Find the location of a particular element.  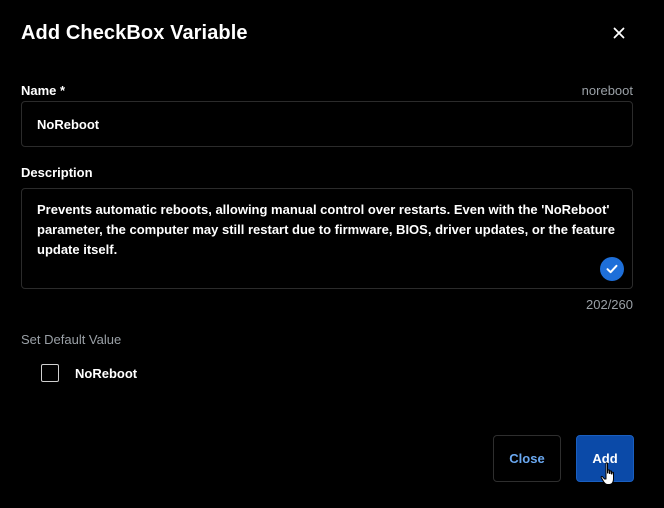

default-value-label: Set Default Value is located at coordinates (71, 339).